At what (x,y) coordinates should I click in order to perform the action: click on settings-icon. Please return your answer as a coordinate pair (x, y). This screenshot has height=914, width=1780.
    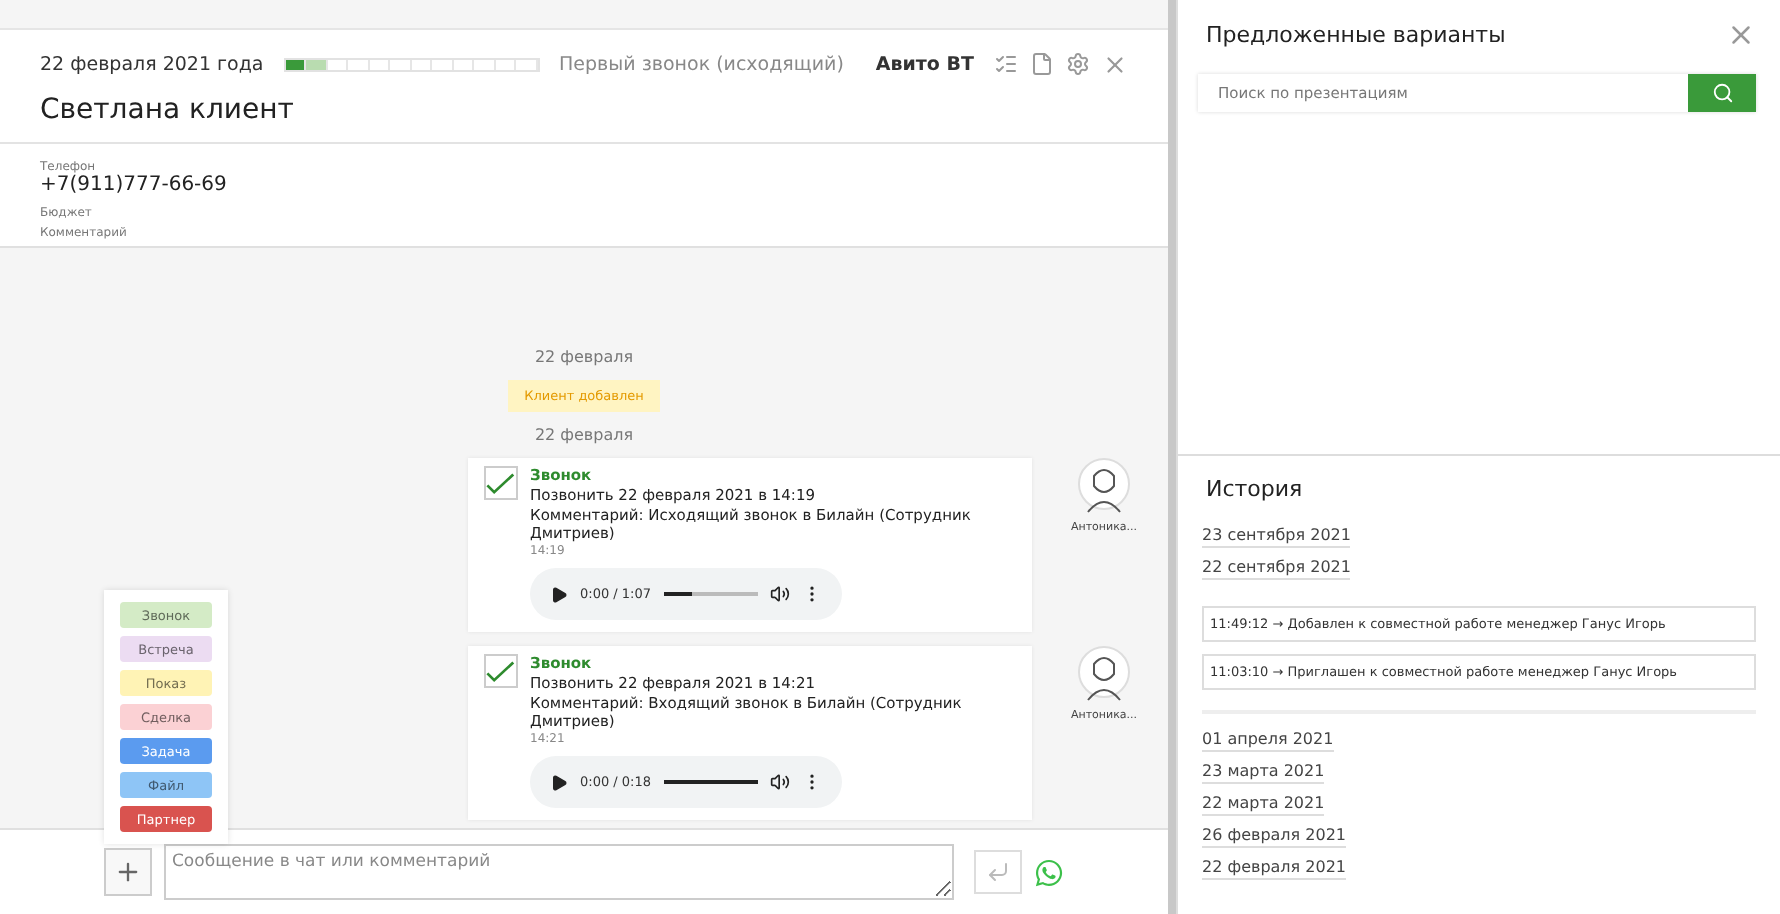
    Looking at the image, I should click on (1078, 63).